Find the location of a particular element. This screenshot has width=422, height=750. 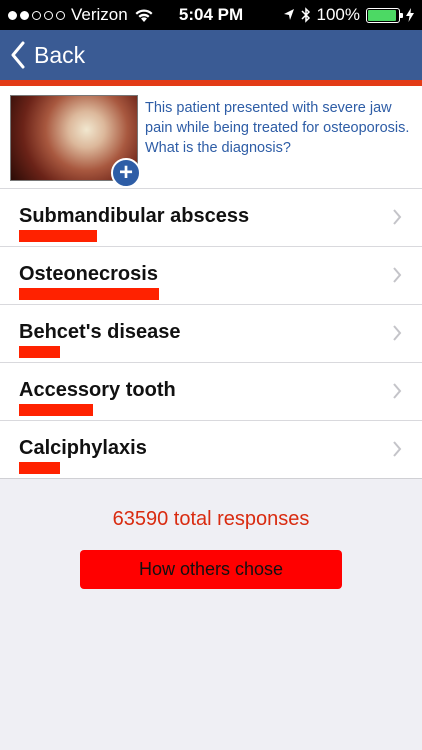

answer-label: Calciphylaxis is located at coordinates (83, 448).